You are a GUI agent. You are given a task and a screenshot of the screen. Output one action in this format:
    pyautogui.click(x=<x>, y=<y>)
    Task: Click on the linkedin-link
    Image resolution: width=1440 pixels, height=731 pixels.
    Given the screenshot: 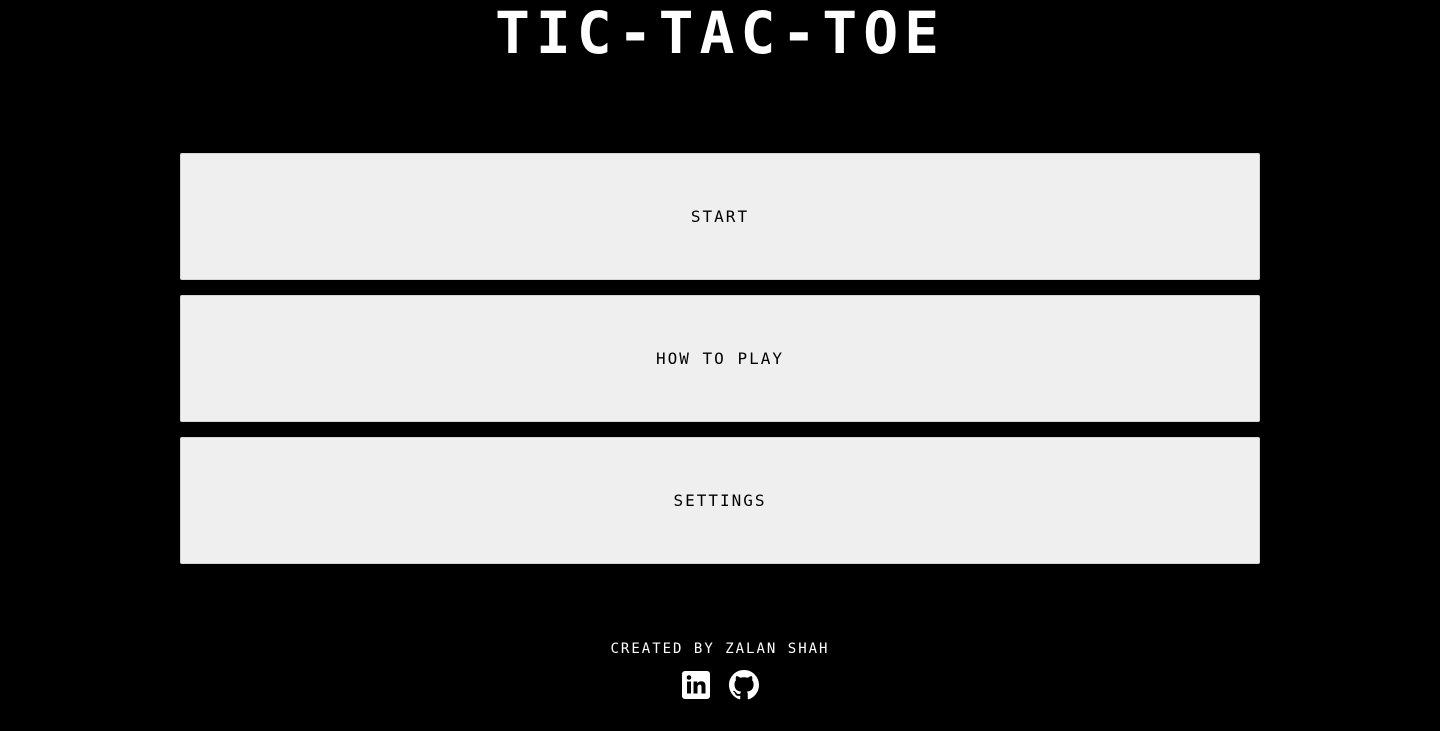 What is the action you would take?
    pyautogui.click(x=696, y=685)
    